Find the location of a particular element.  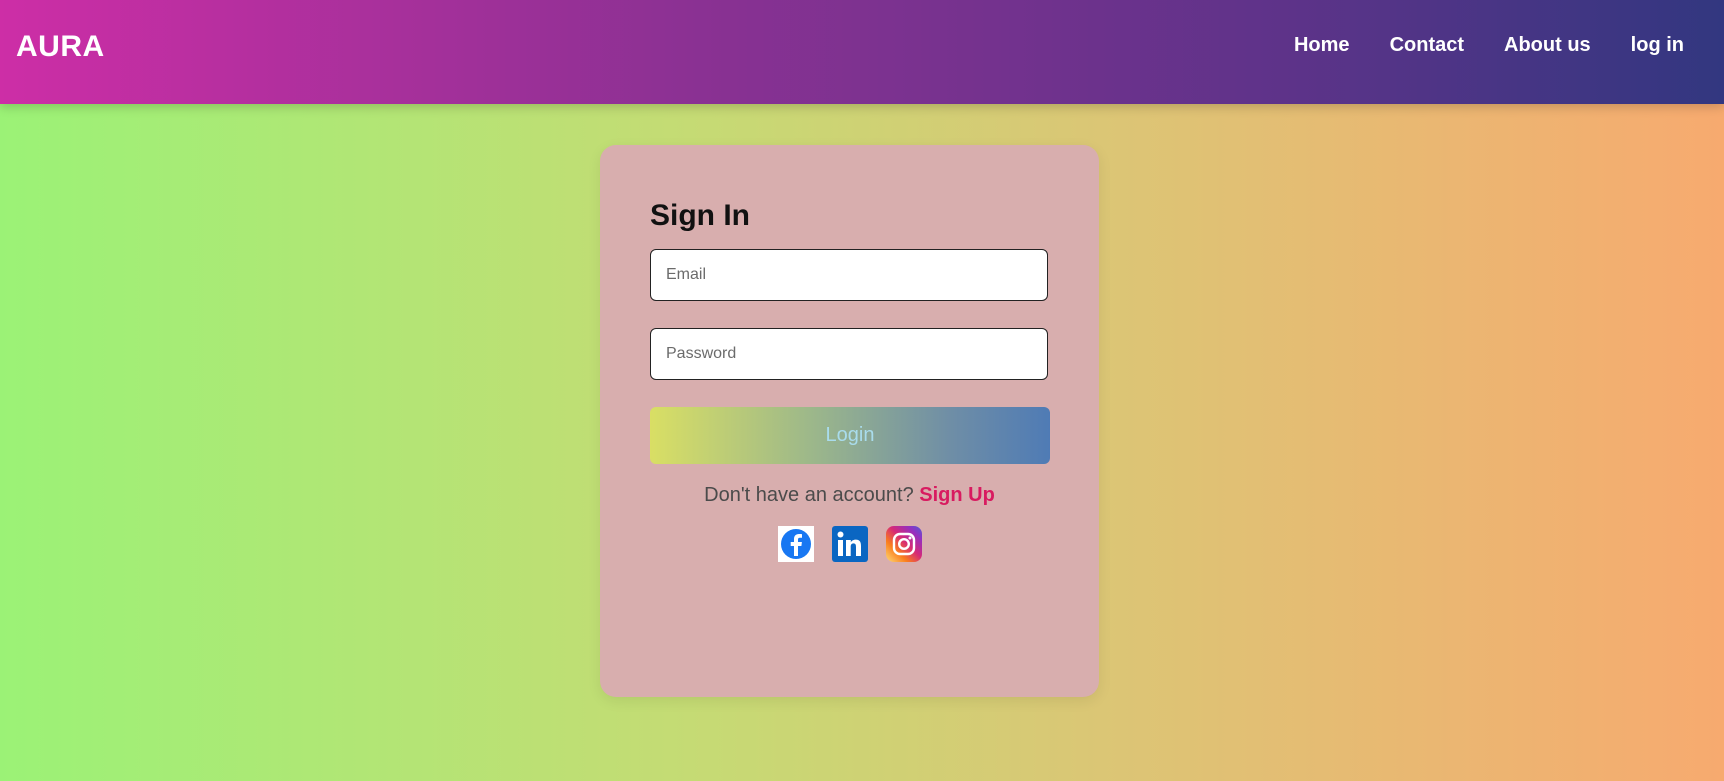

signup-prompt-text: Don't have an account? is located at coordinates (809, 495).